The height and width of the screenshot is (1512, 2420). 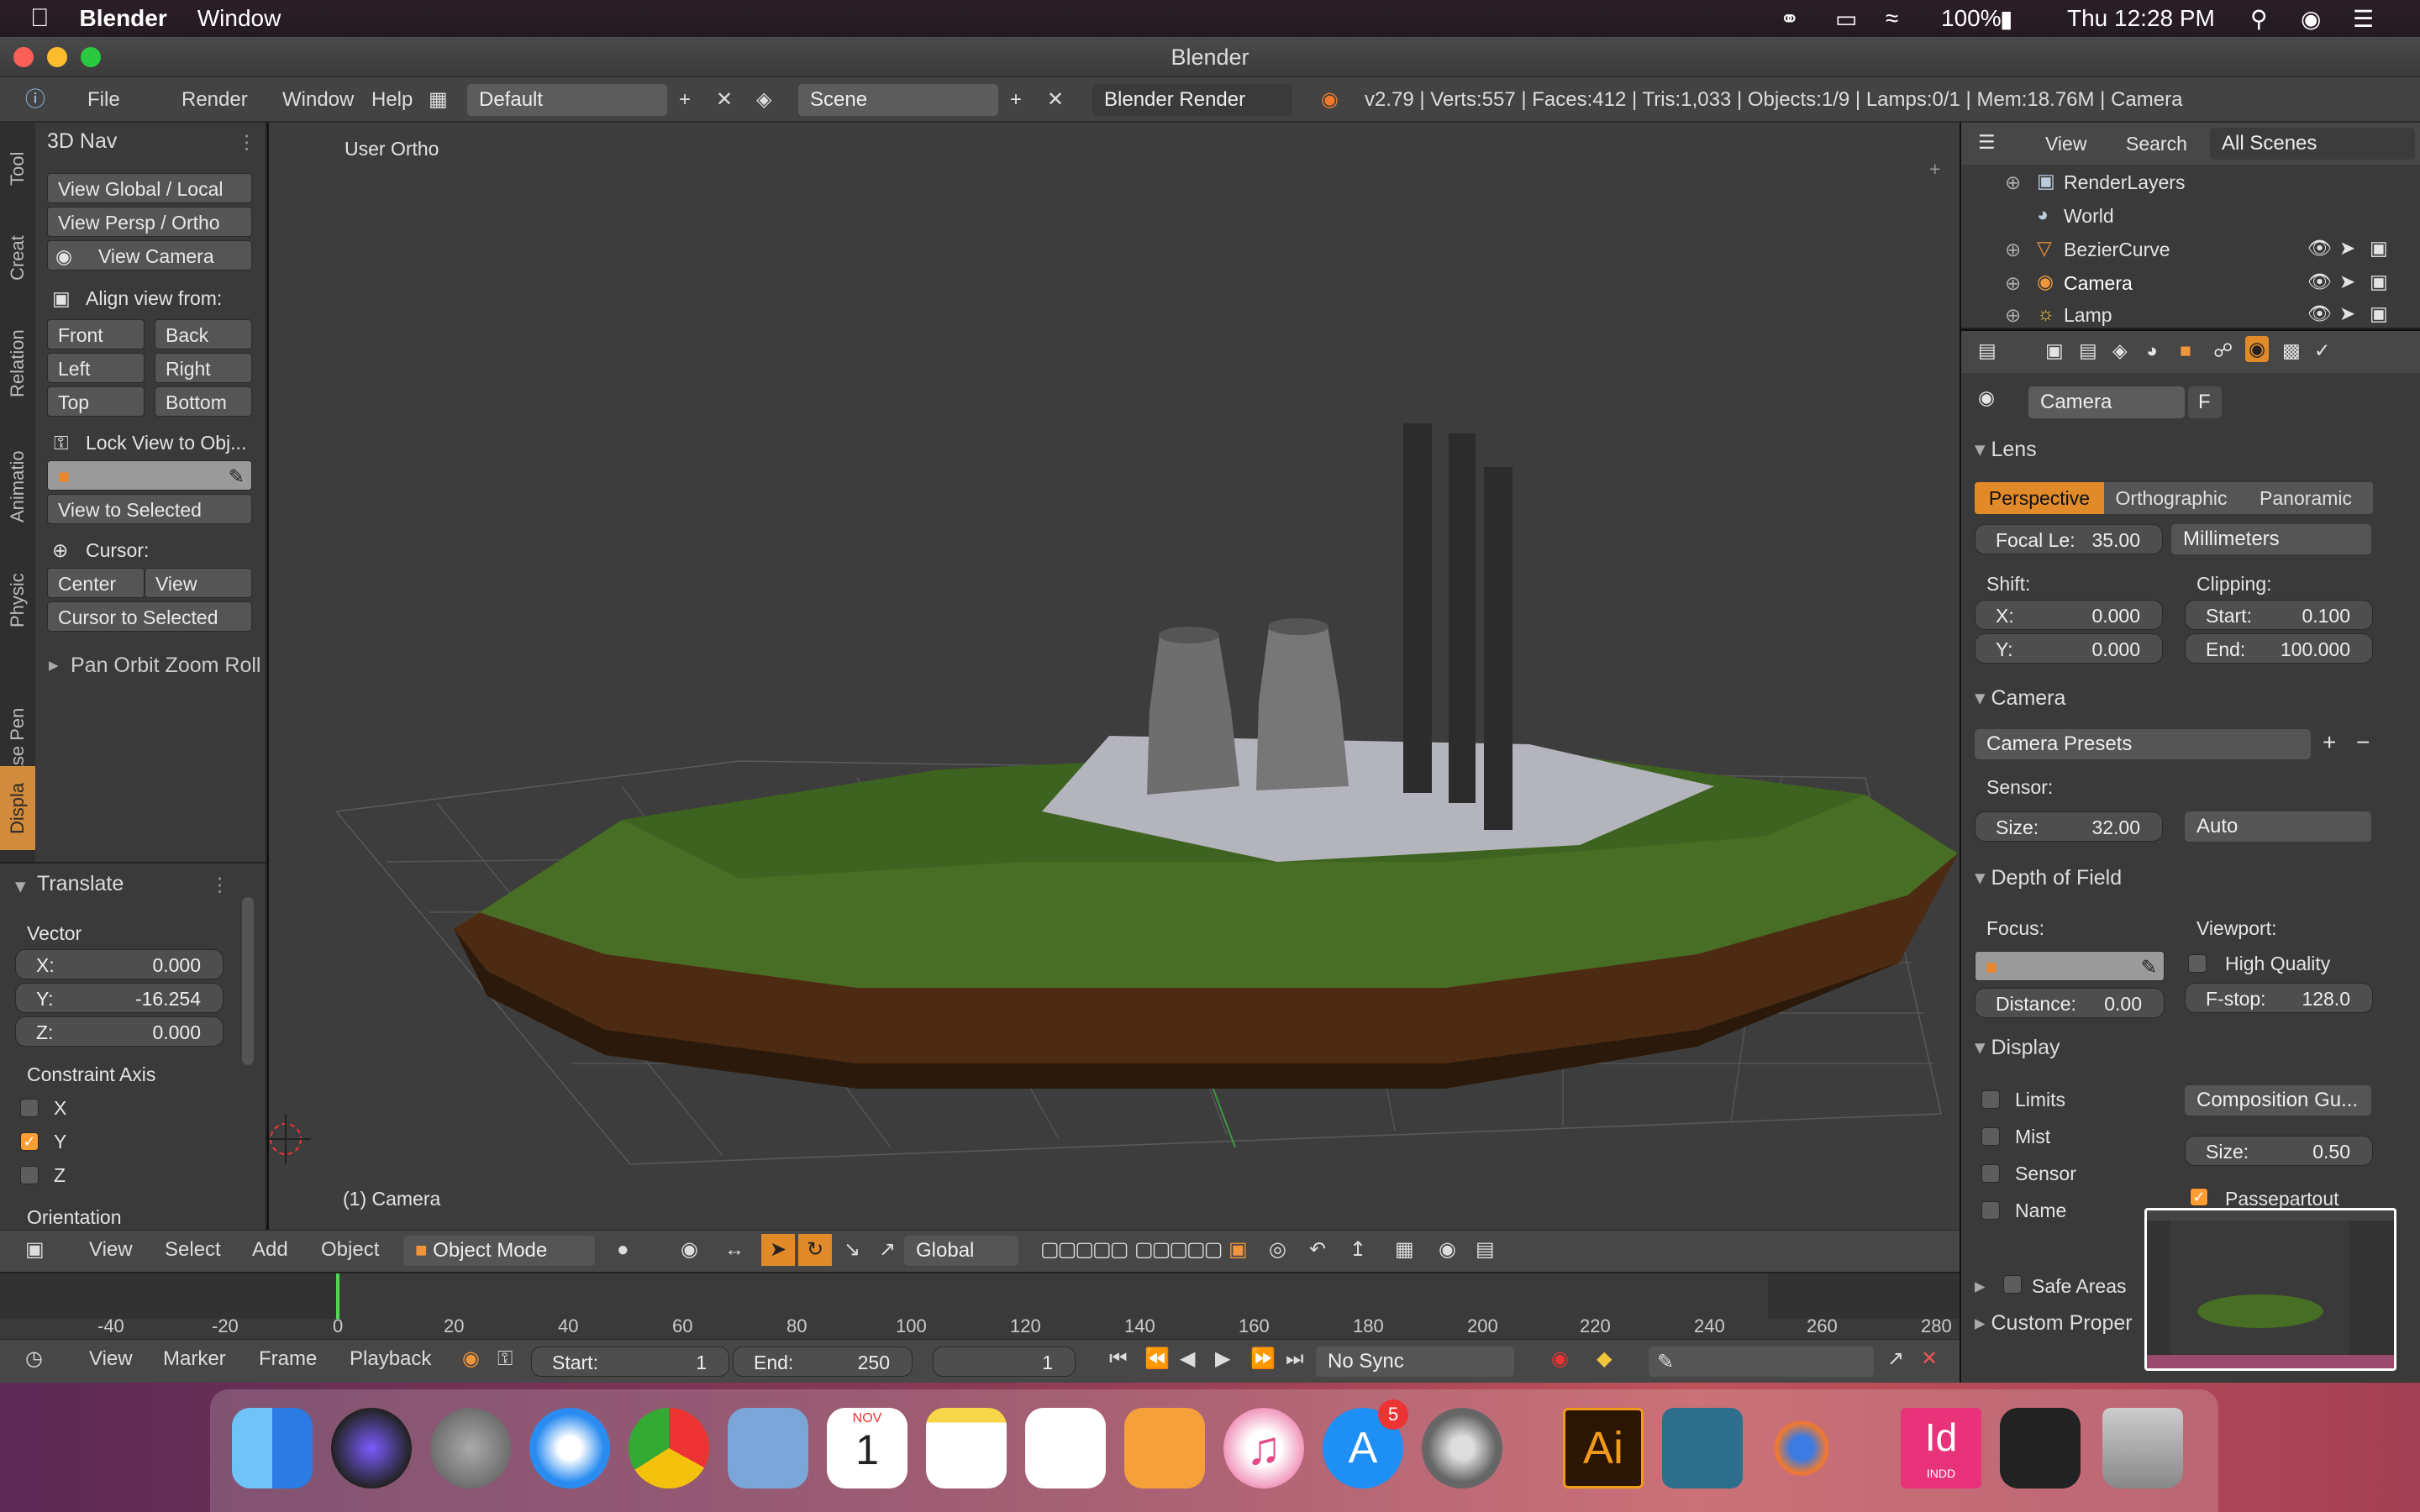 I want to click on vector-z-field: Z: 0.000, so click(x=120, y=1031).